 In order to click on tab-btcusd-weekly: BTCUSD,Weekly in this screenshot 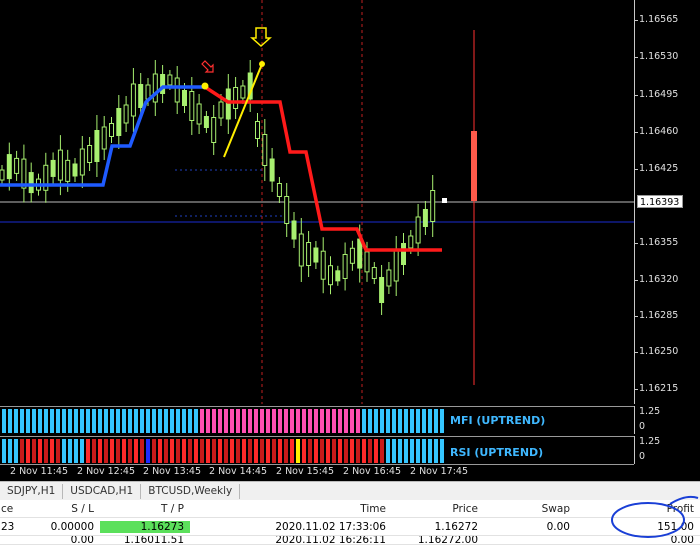, I will do `click(191, 491)`.